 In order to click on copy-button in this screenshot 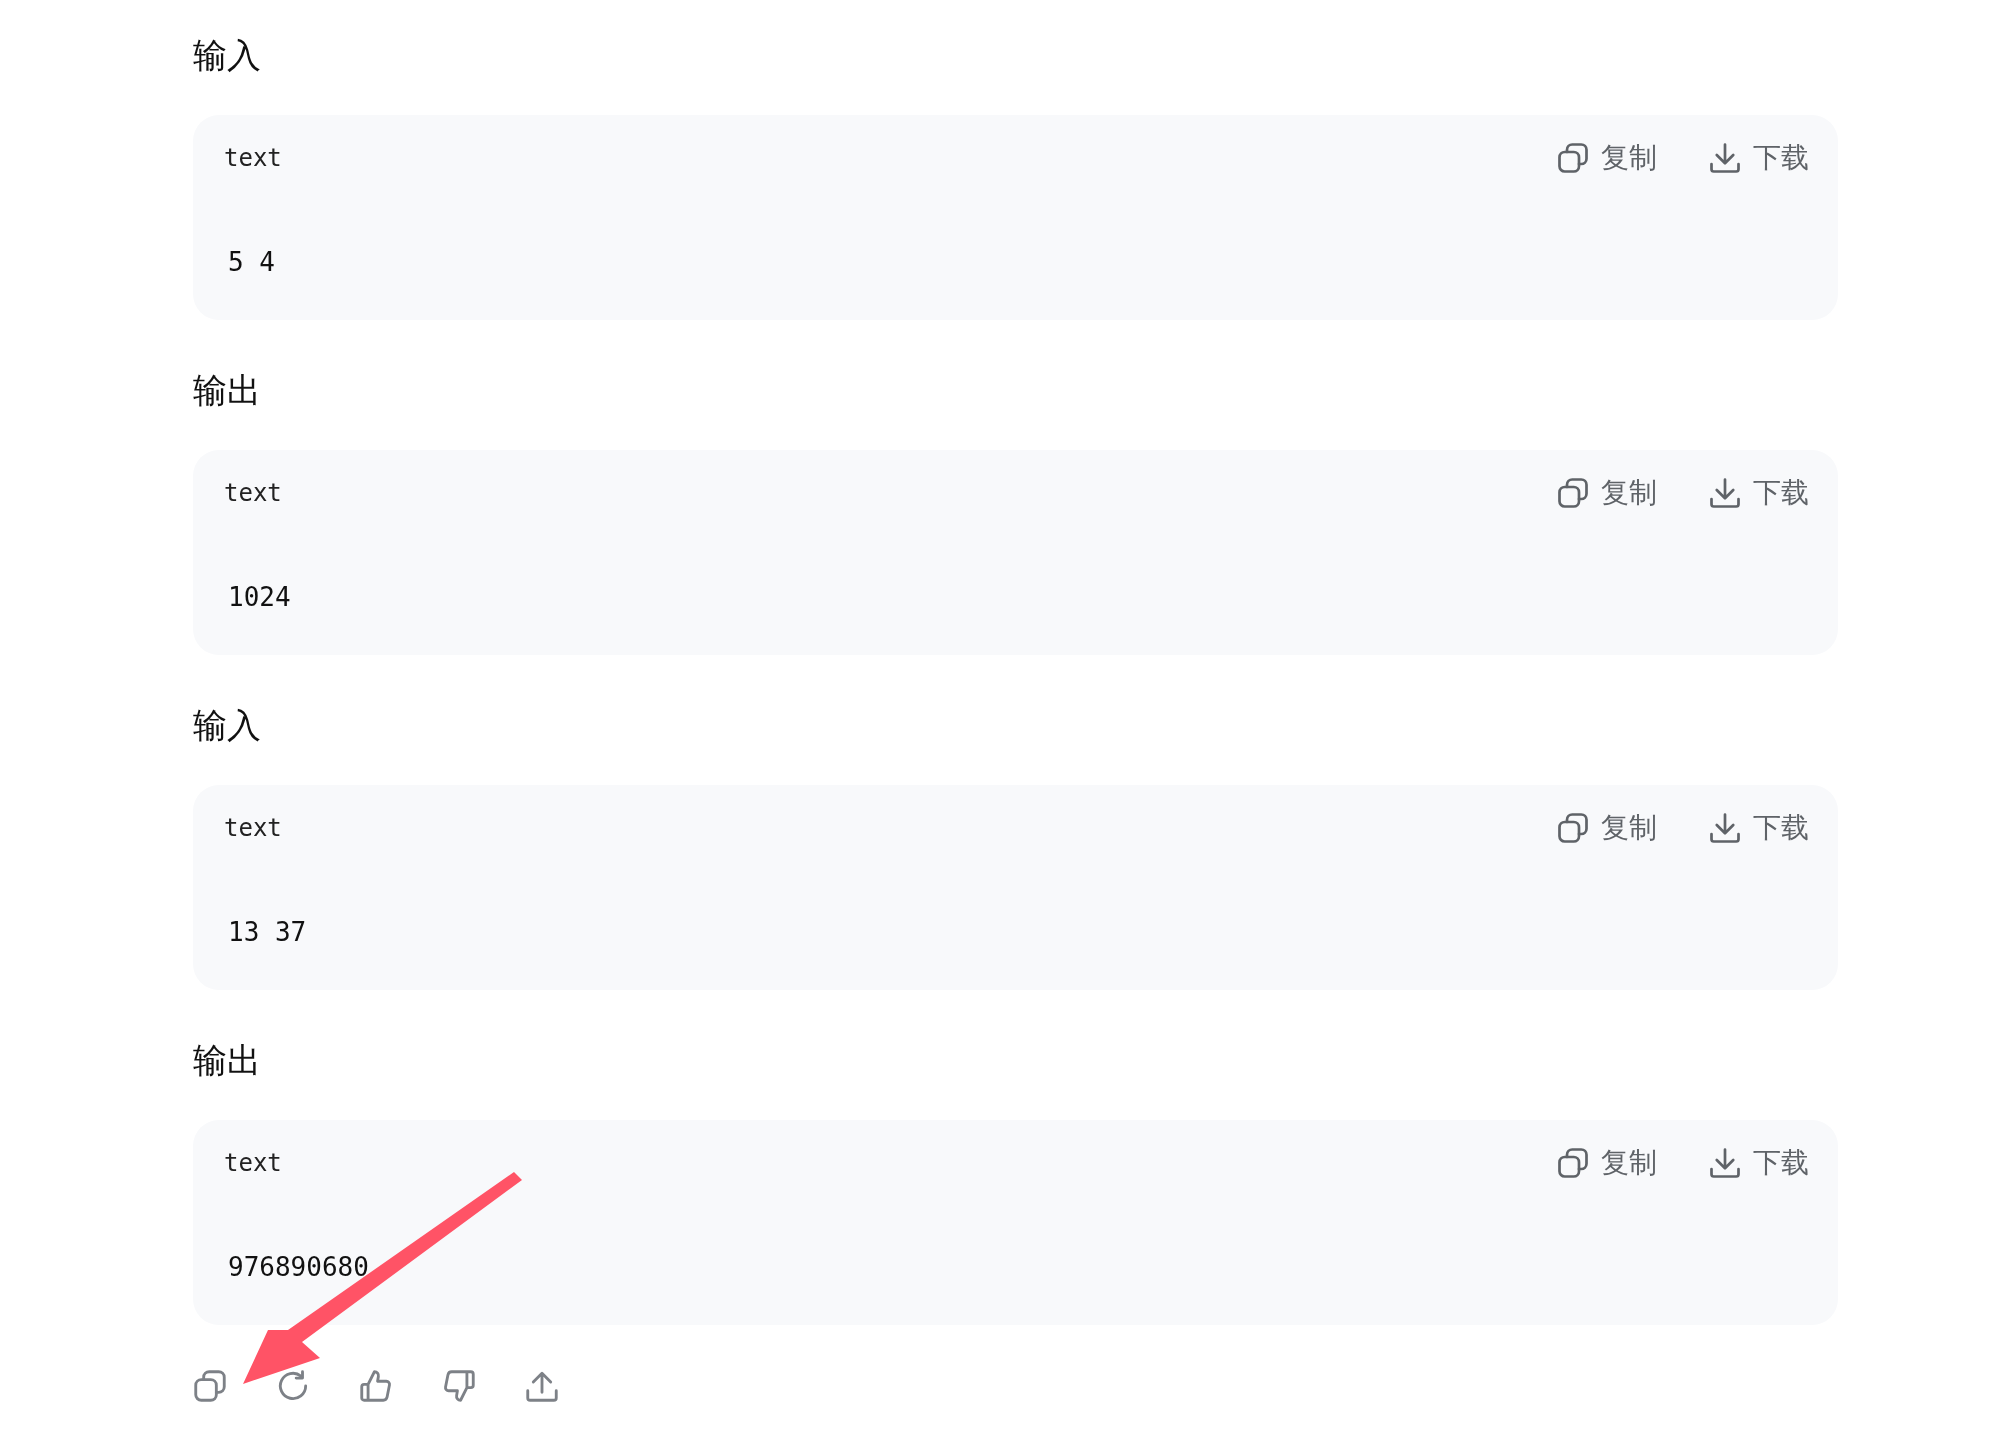, I will do `click(210, 1386)`.